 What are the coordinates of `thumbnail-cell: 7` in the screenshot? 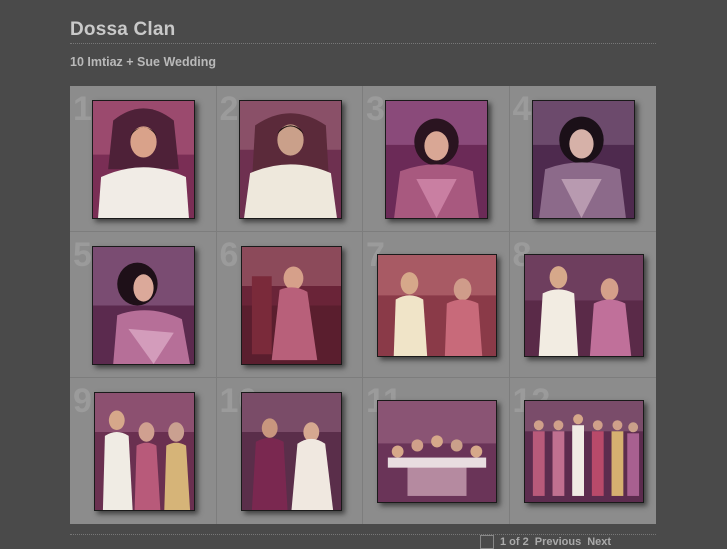 It's located at (436, 305).